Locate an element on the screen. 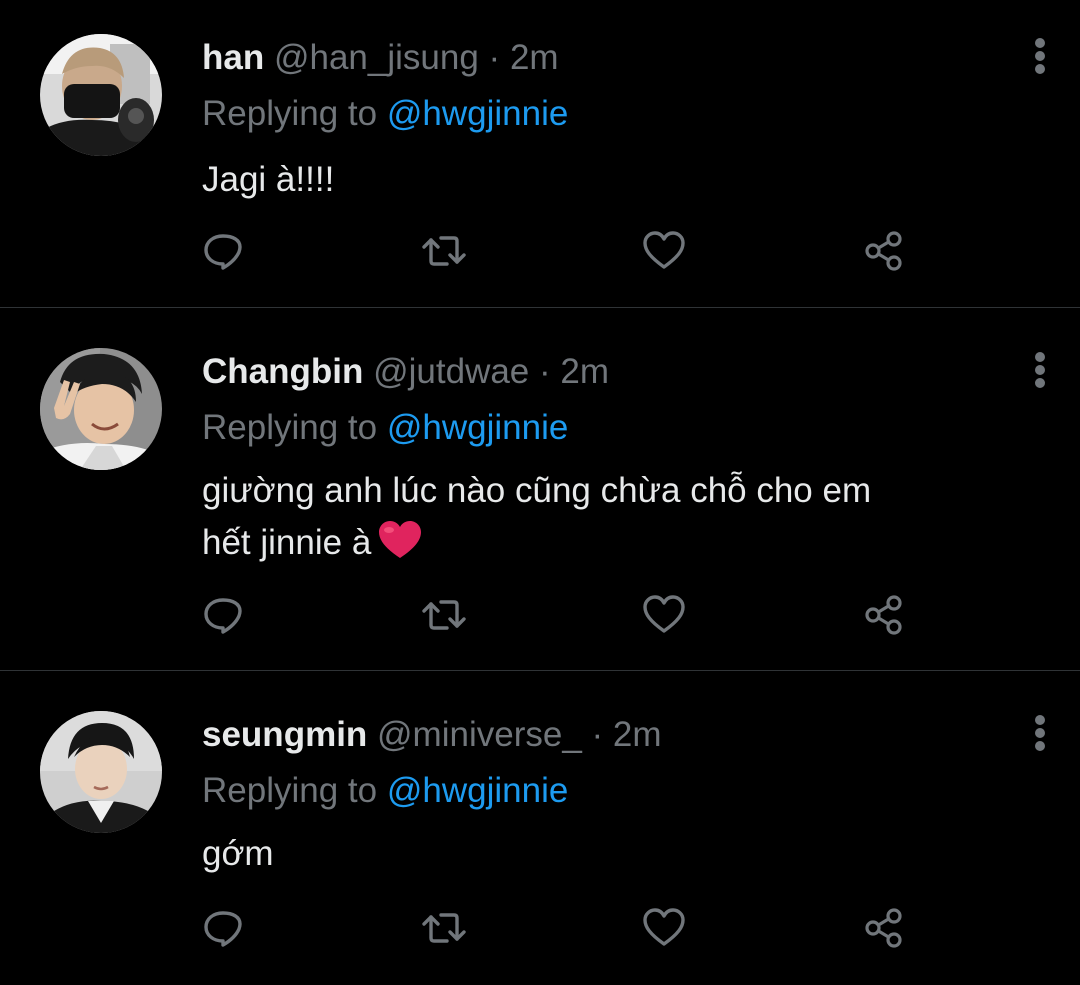  tweet-text-line-wrapper: hết jinnie à is located at coordinates (622, 543).